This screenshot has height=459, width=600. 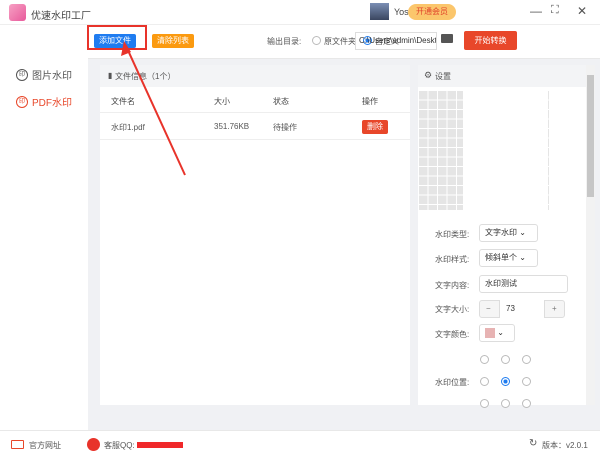 What do you see at coordinates (565, 445) in the screenshot?
I see `version-label: 版本：v2.0.1` at bounding box center [565, 445].